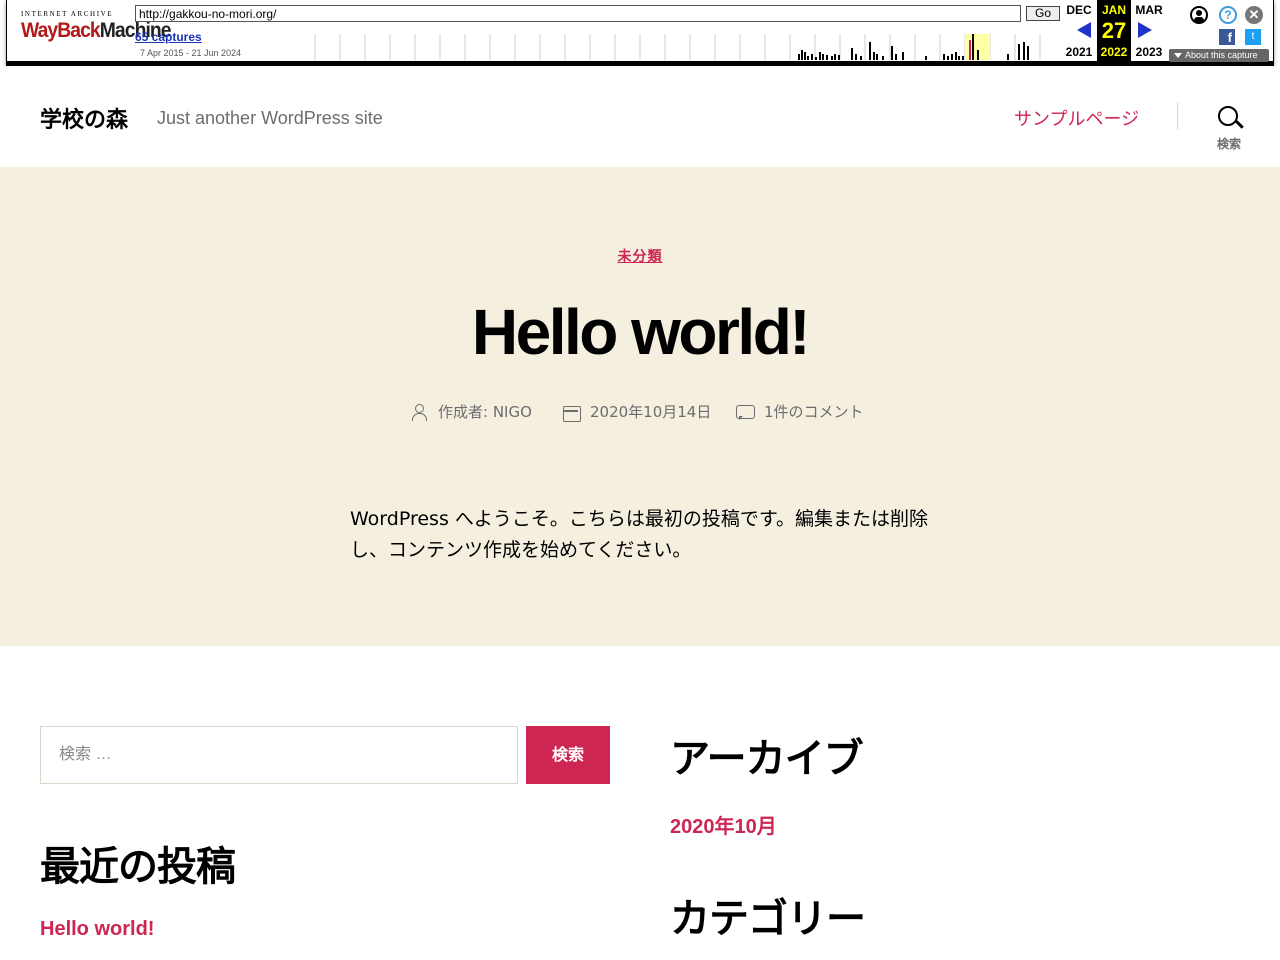 This screenshot has height=960, width=1280. I want to click on calendar-icon, so click(571, 413).